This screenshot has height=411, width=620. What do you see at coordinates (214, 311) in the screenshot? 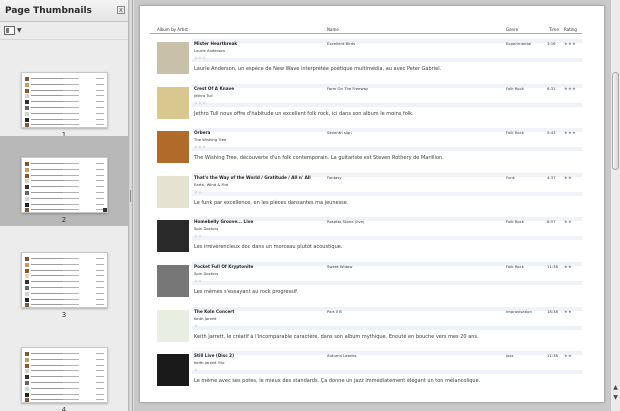
I see `album-title: The Koln Concert` at bounding box center [214, 311].